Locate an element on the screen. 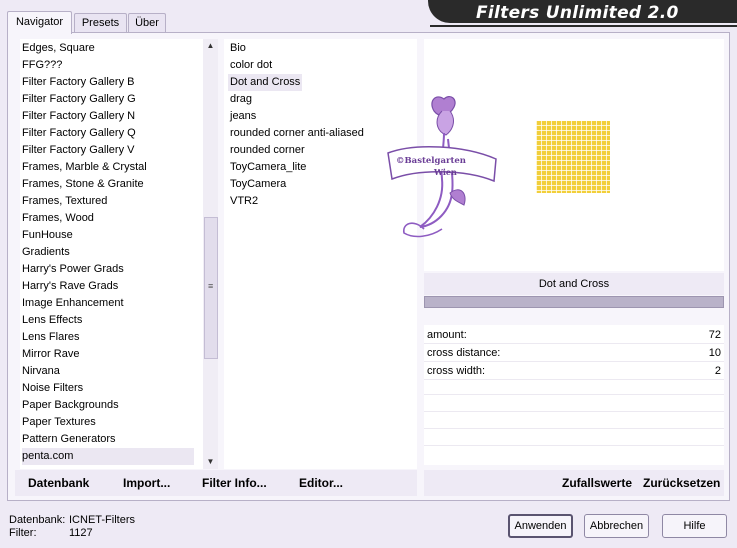 This screenshot has height=548, width=737. cancel-button: Abbrechen is located at coordinates (616, 526).